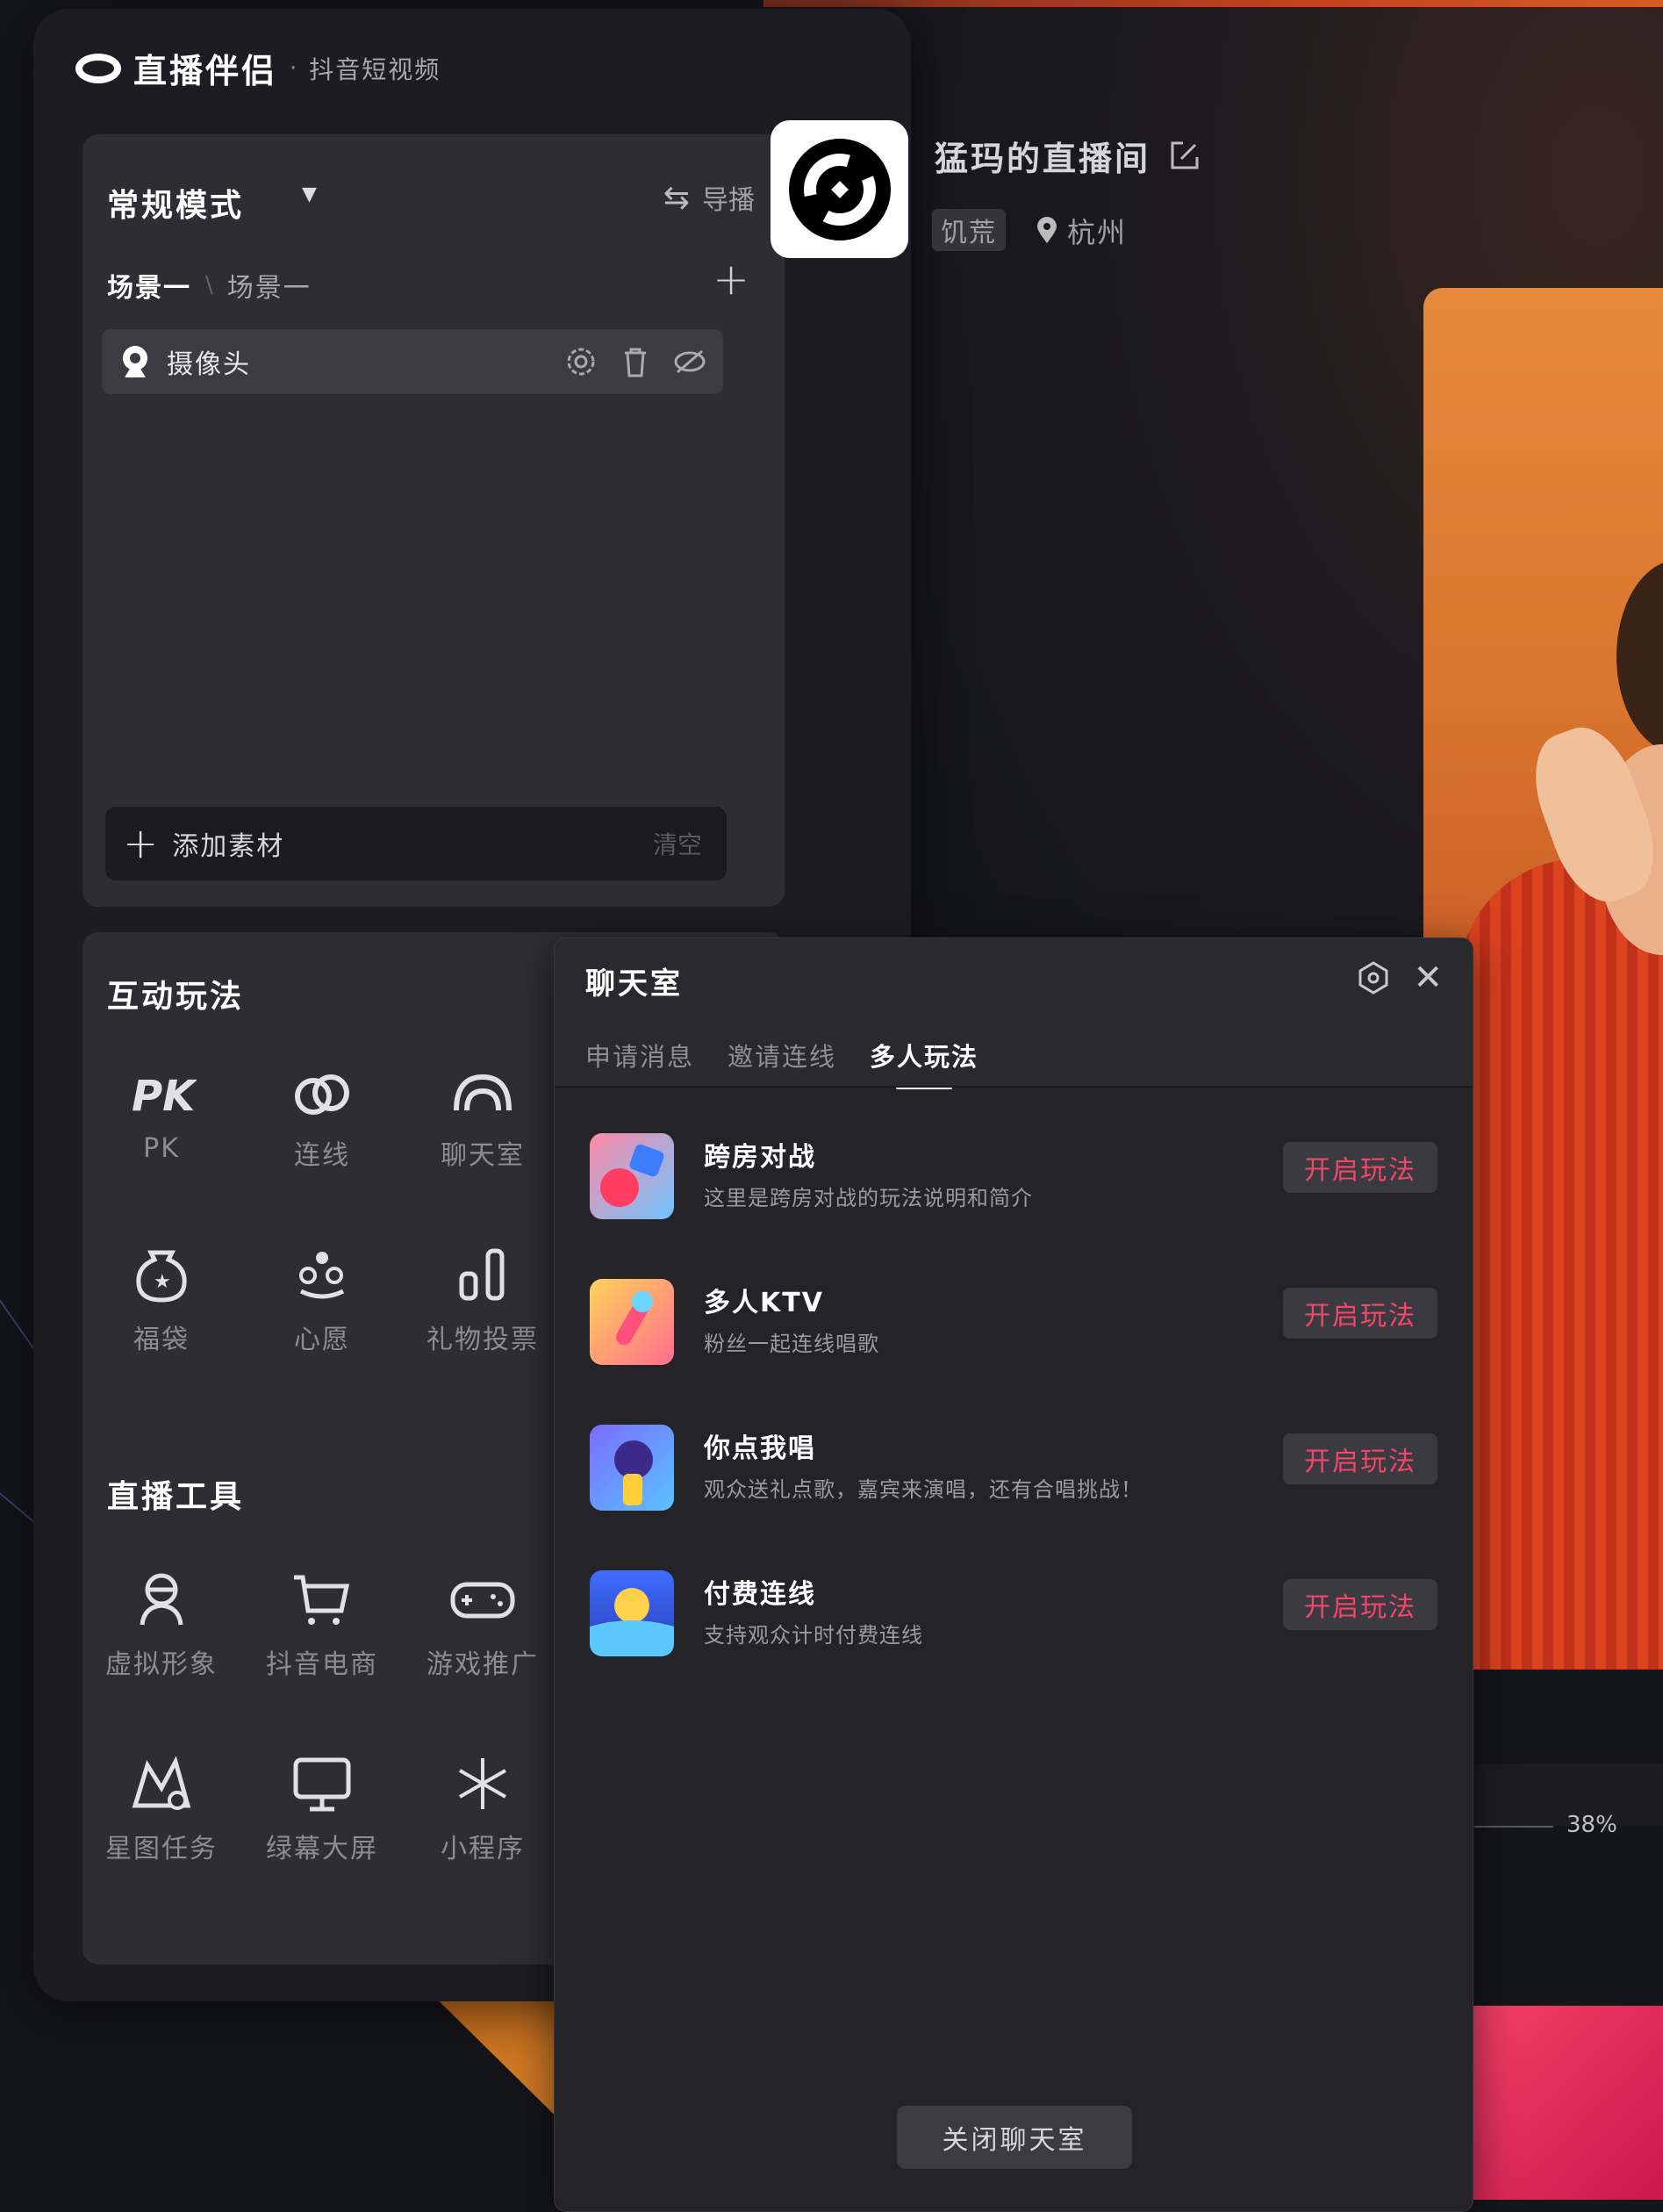  What do you see at coordinates (161, 1625) in the screenshot?
I see `tool-avatar: 虚拟形象` at bounding box center [161, 1625].